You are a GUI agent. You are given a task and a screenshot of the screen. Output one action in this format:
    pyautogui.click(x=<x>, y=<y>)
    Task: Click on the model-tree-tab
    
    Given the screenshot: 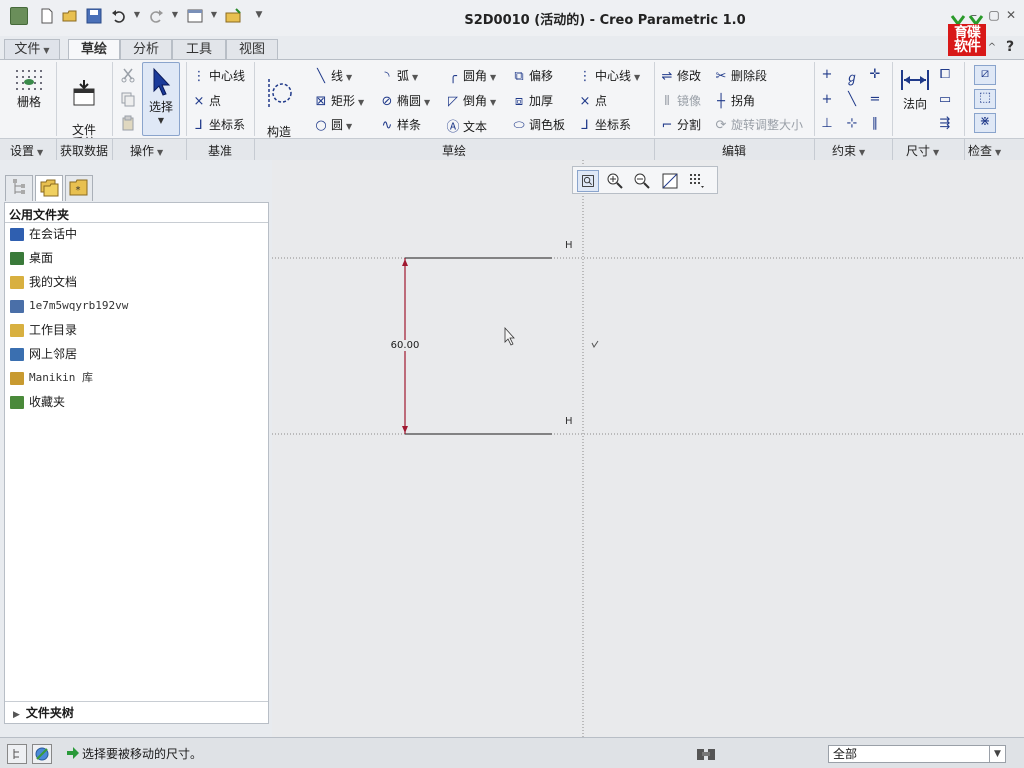 What is the action you would take?
    pyautogui.click(x=19, y=188)
    